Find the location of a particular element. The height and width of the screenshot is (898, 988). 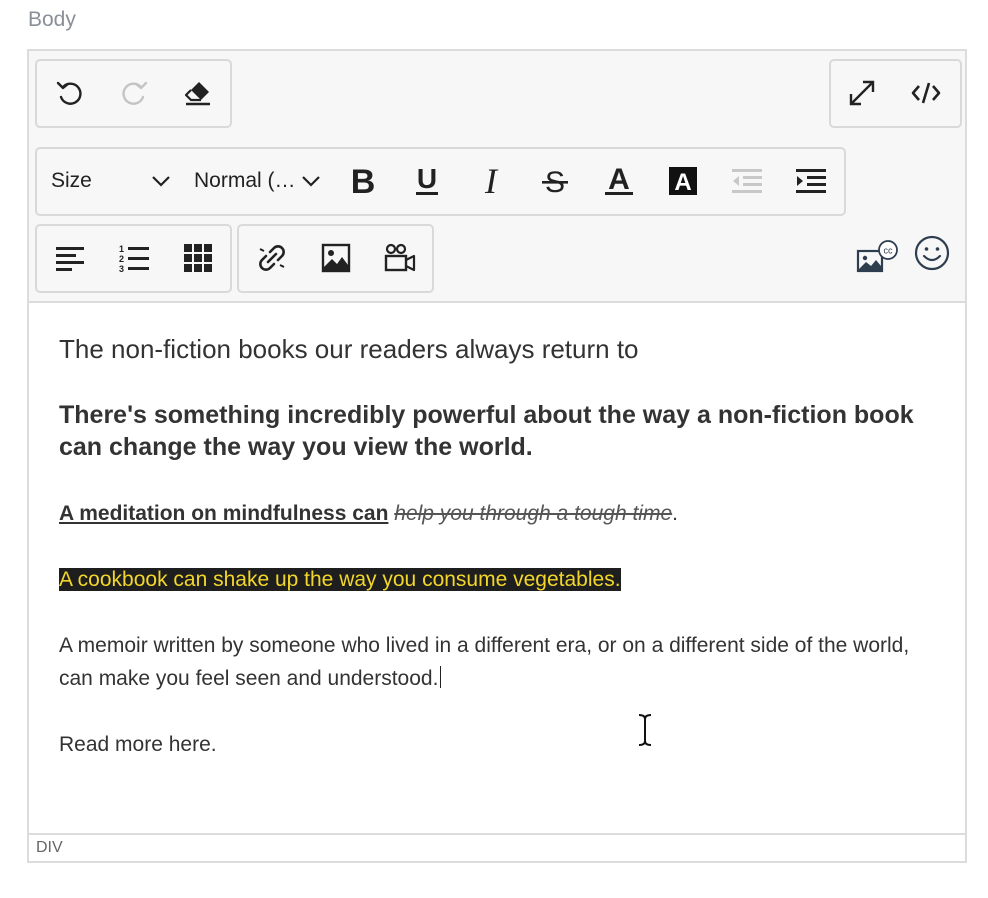

formatting-group: Size Normal (… B U I S A A is located at coordinates (440, 181).